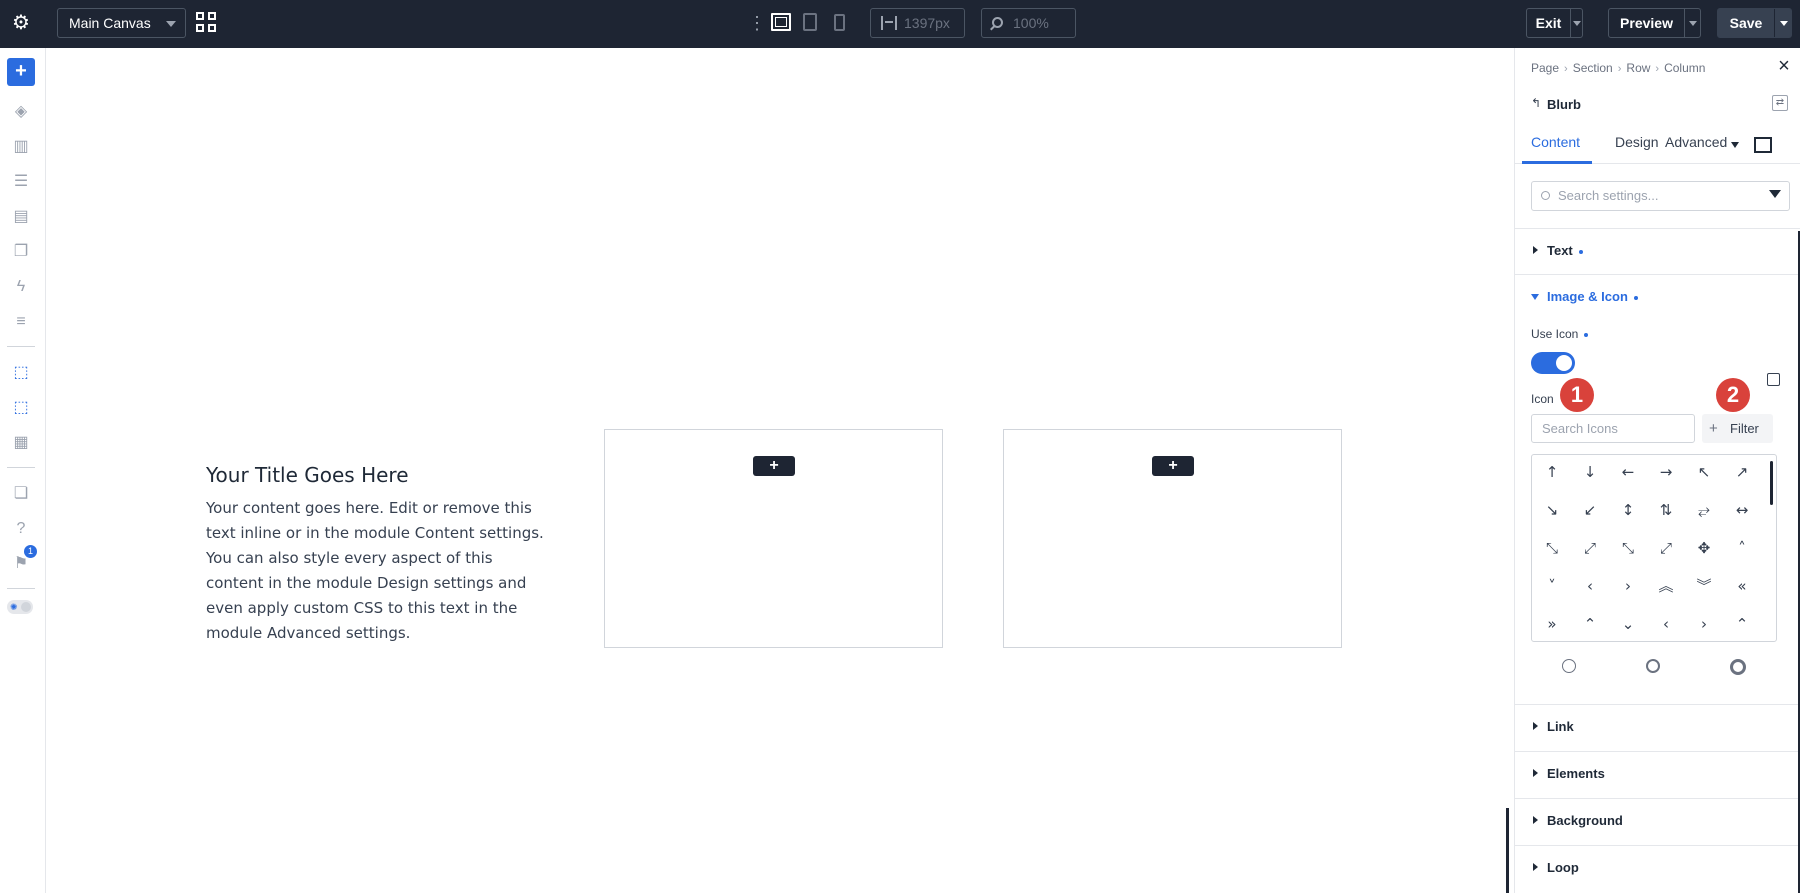 This screenshot has height=893, width=1800. I want to click on double-right-icon: », so click(1552, 624).